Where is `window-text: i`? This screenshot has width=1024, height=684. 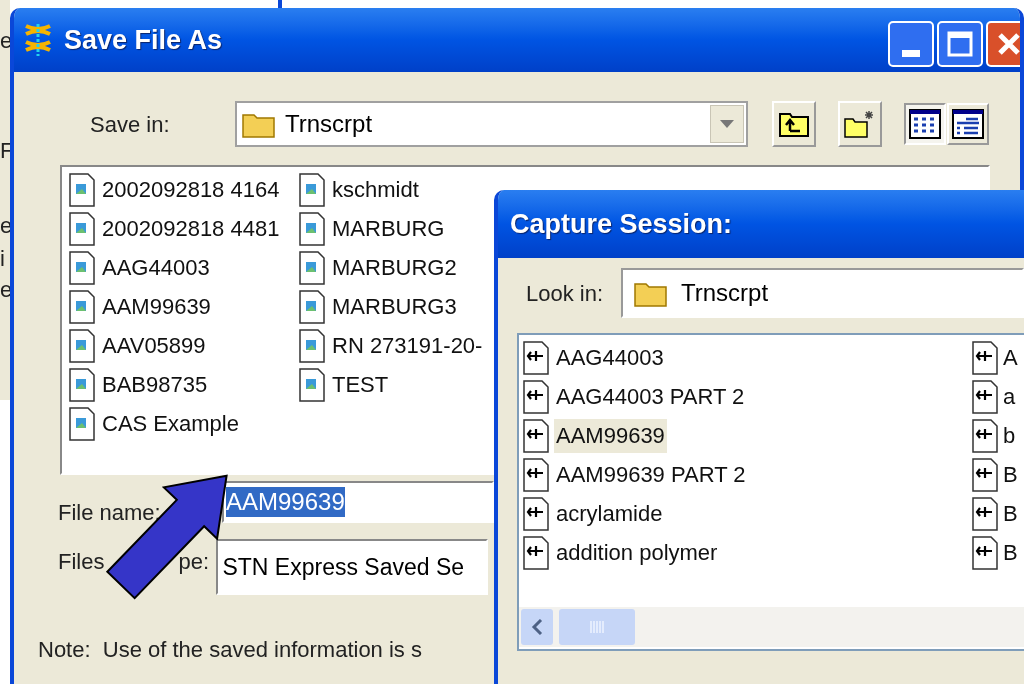
window-text: i is located at coordinates (2, 259).